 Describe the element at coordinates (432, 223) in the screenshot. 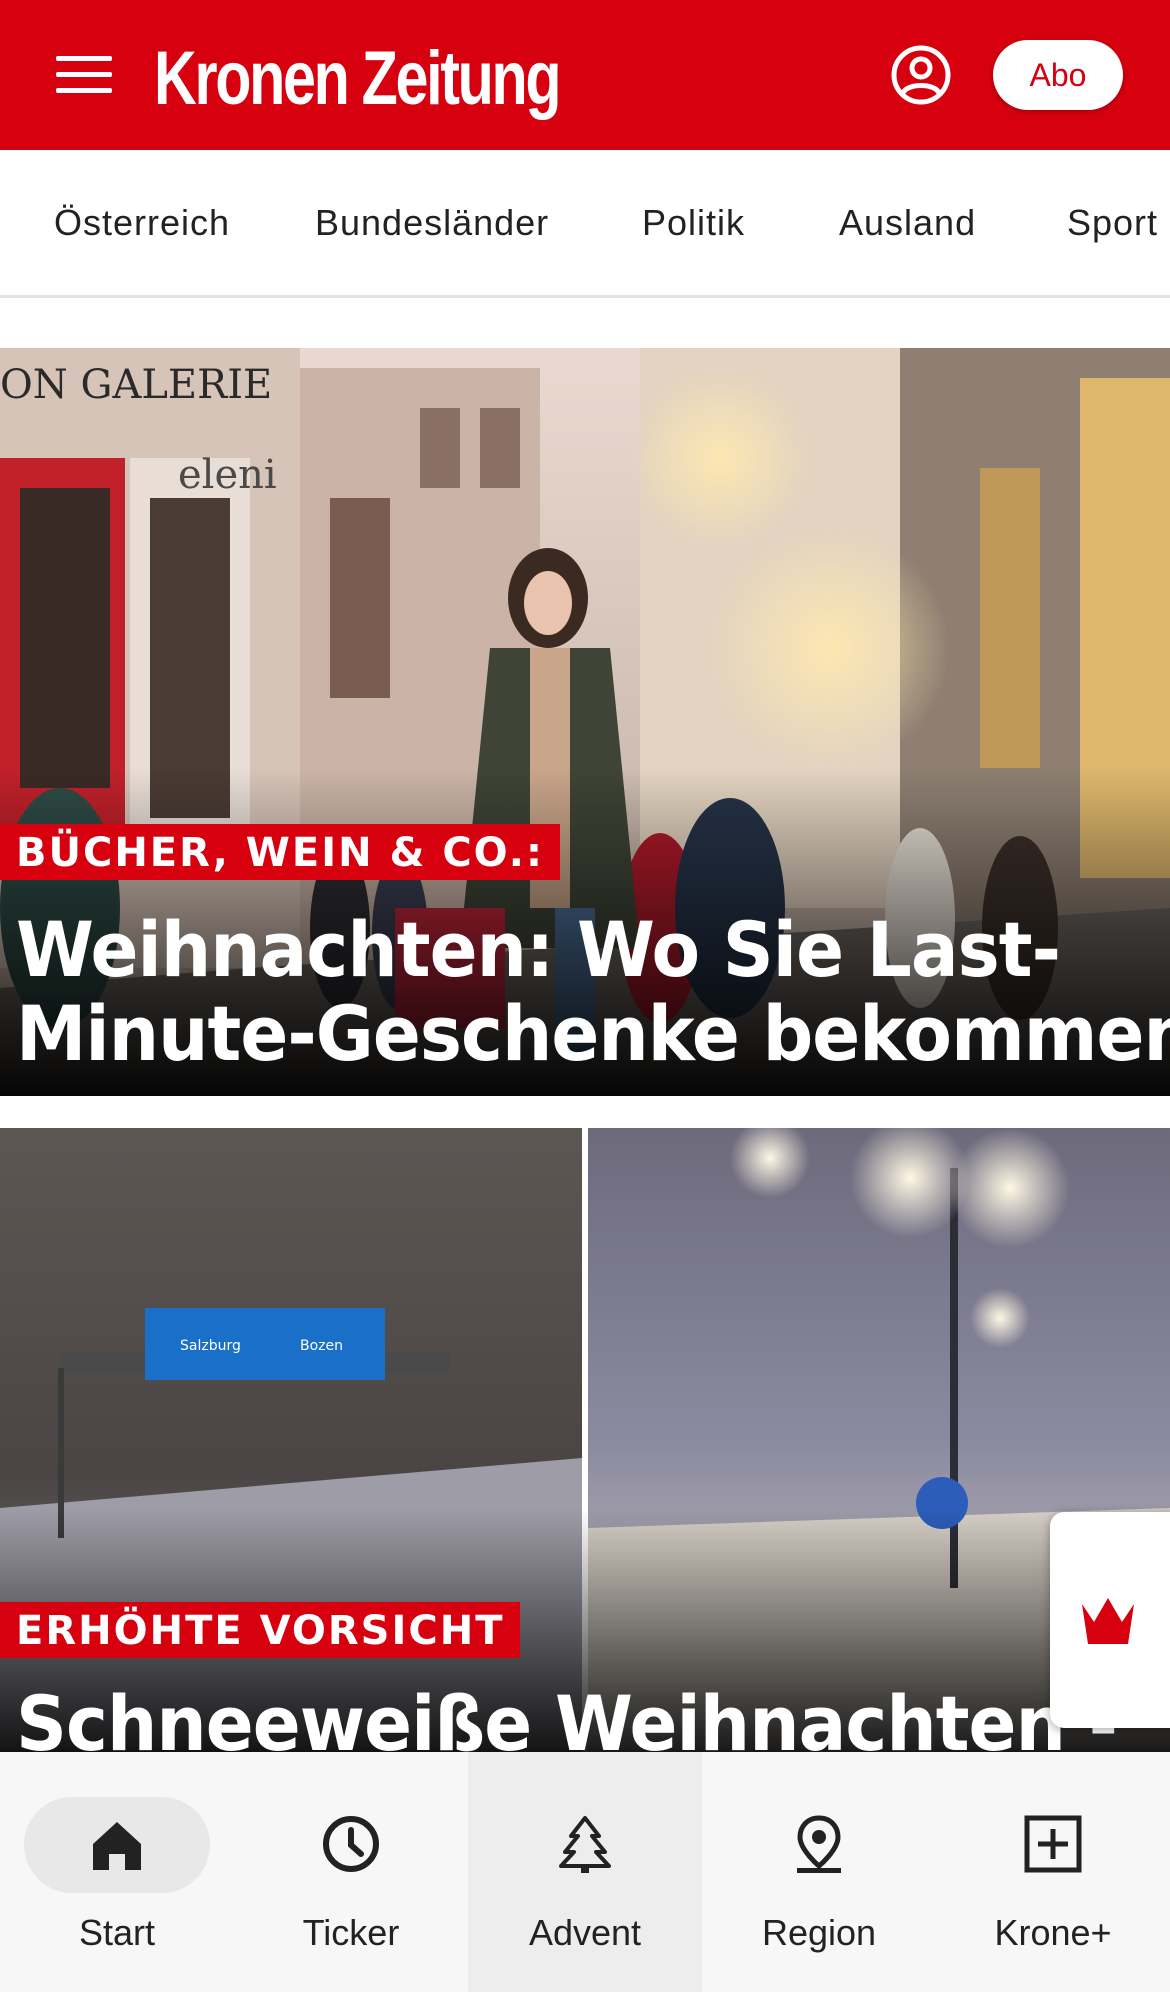

I see `category-bundeslaender: Bundesländer` at that location.